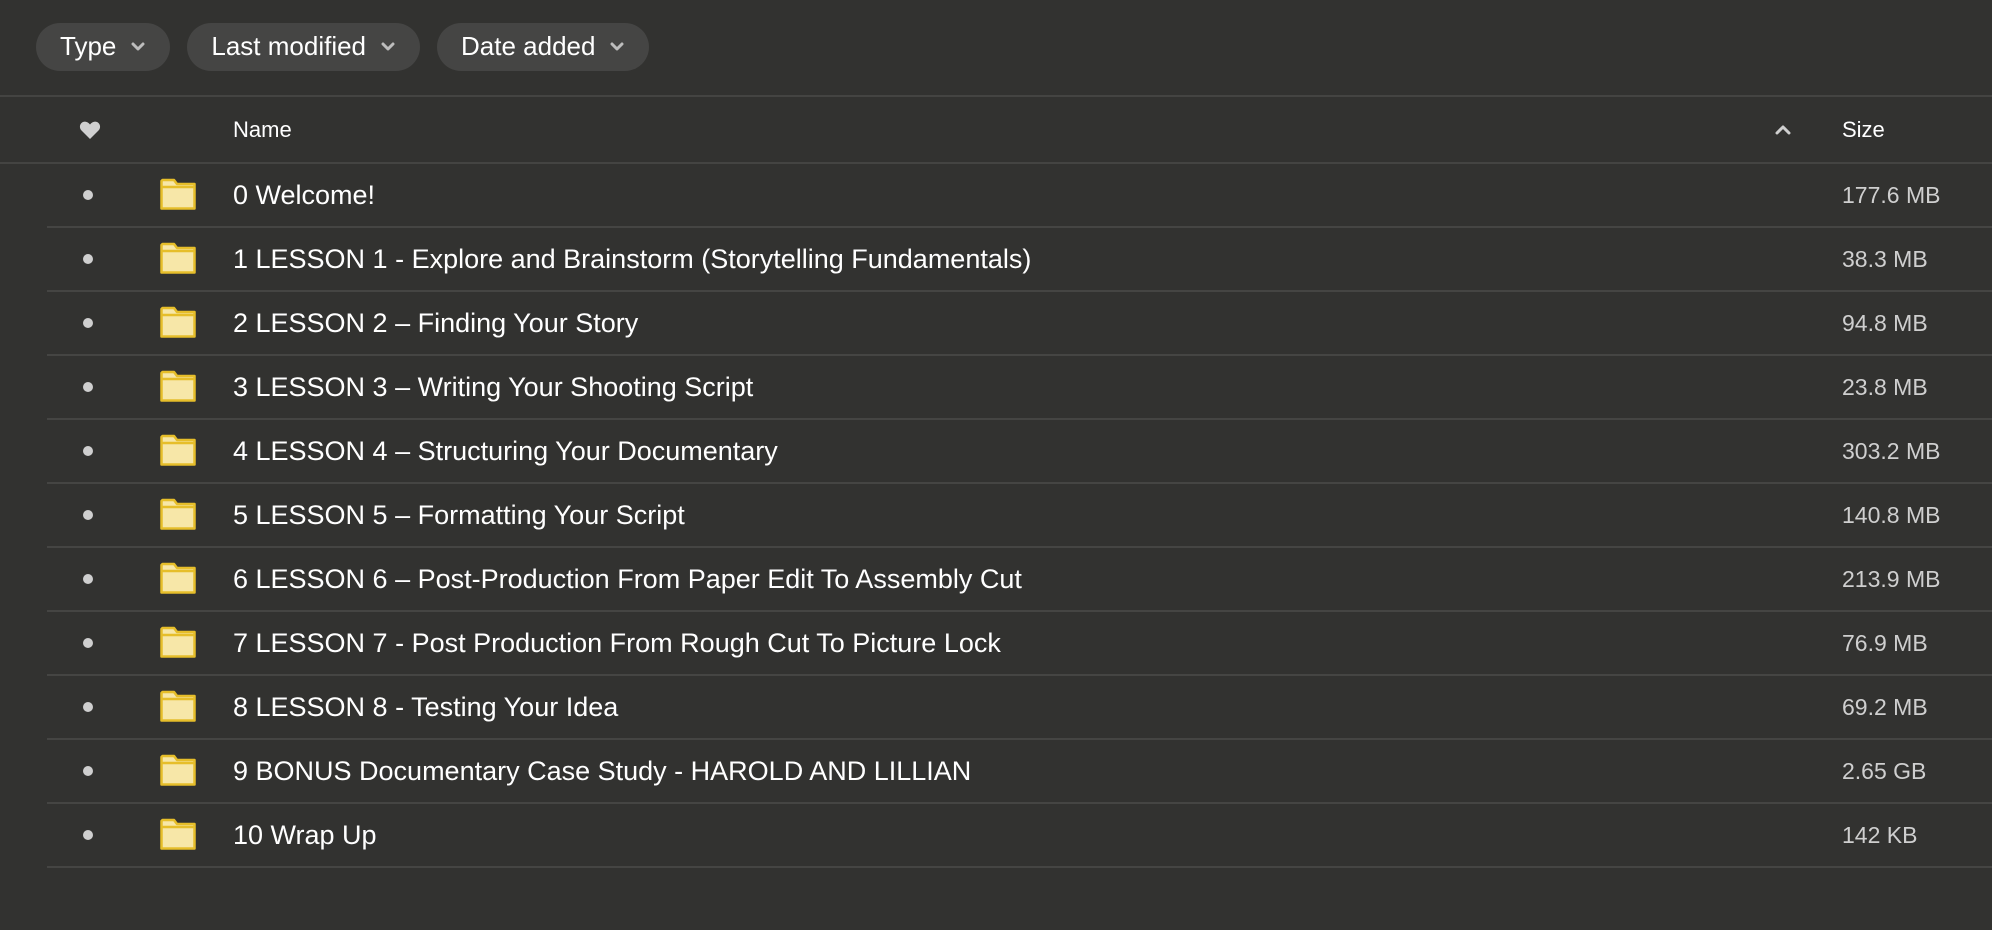  Describe the element at coordinates (1885, 386) in the screenshot. I see `row-size: 23.8 MB` at that location.